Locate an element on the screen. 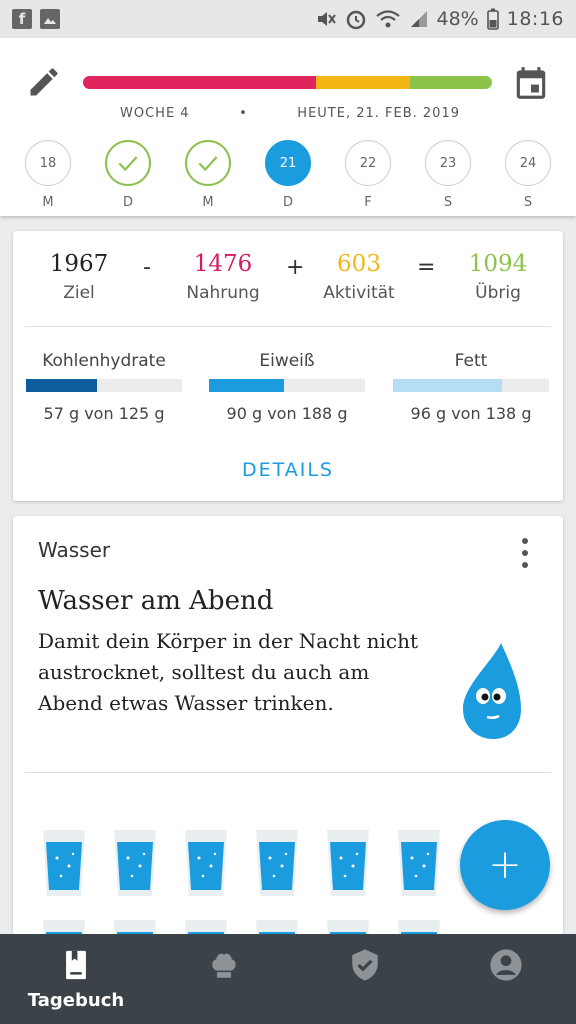  macro-value: 57 g von 125 g is located at coordinates (104, 413).